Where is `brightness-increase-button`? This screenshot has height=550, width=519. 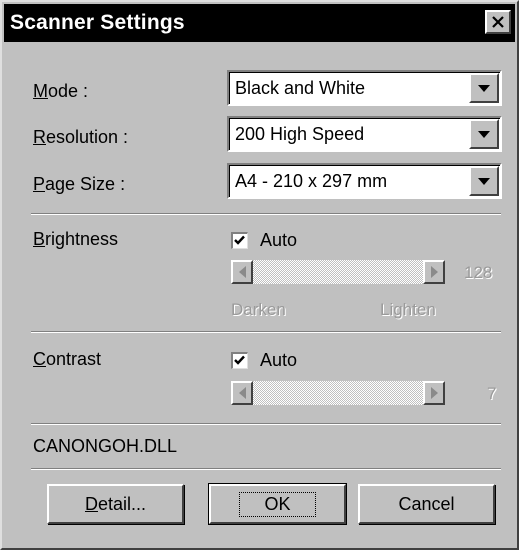
brightness-increase-button is located at coordinates (434, 272).